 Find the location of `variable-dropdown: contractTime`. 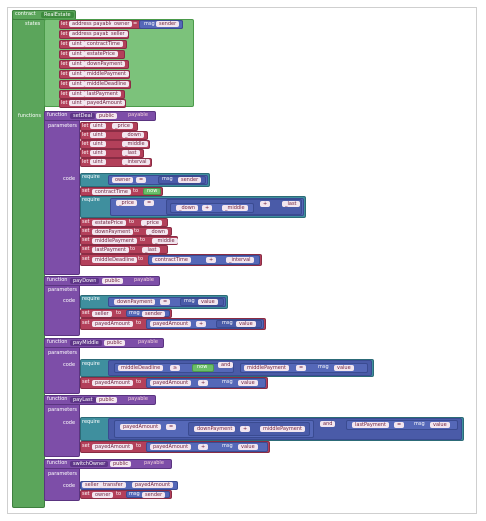

variable-dropdown: contractTime is located at coordinates (112, 192).